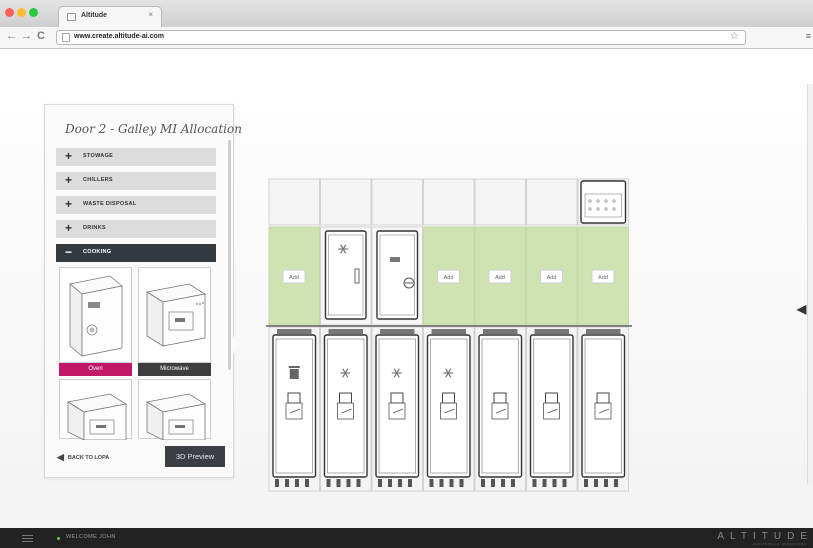 The image size is (813, 548). What do you see at coordinates (237, 345) in the screenshot?
I see `panel-pointer` at bounding box center [237, 345].